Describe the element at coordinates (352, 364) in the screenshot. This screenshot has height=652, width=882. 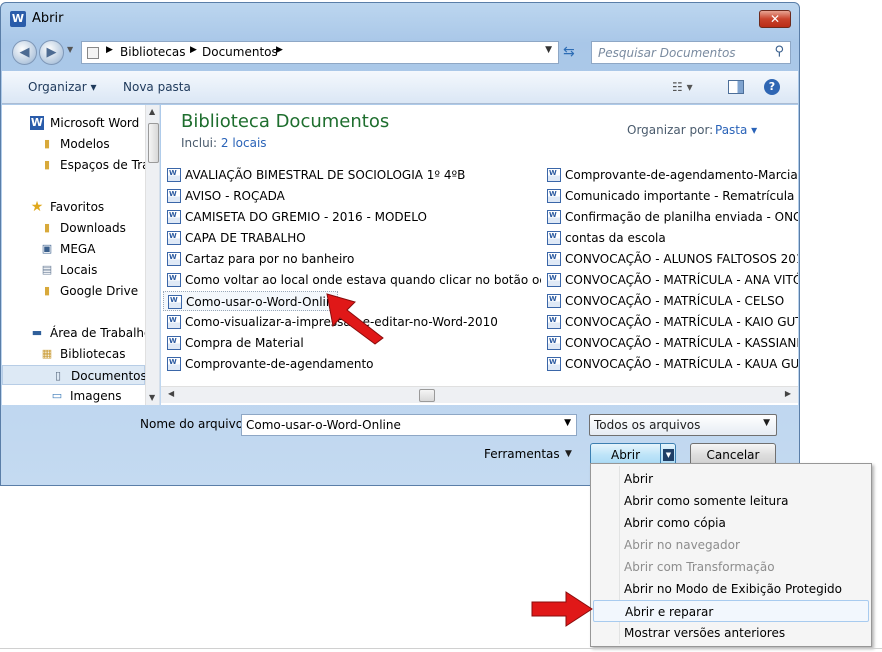
I see `file-item: W Comprovante-de-agendamento` at that location.